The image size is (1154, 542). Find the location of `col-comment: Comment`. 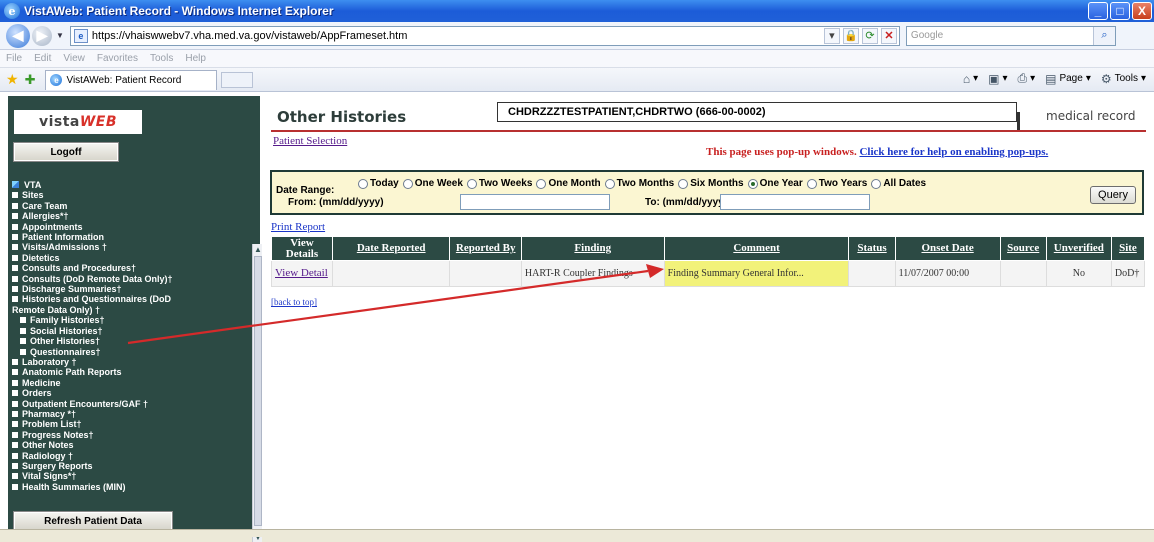

col-comment: Comment is located at coordinates (756, 248).